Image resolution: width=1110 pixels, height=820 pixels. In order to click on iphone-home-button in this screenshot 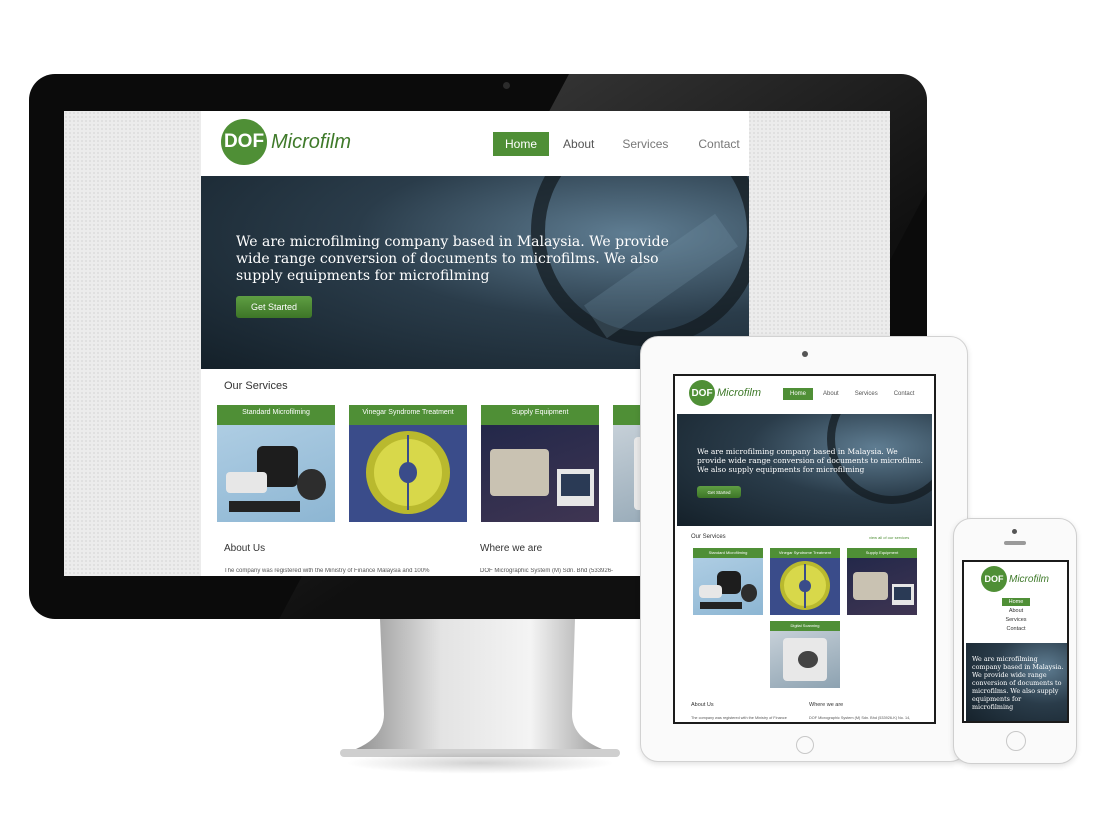, I will do `click(1016, 741)`.